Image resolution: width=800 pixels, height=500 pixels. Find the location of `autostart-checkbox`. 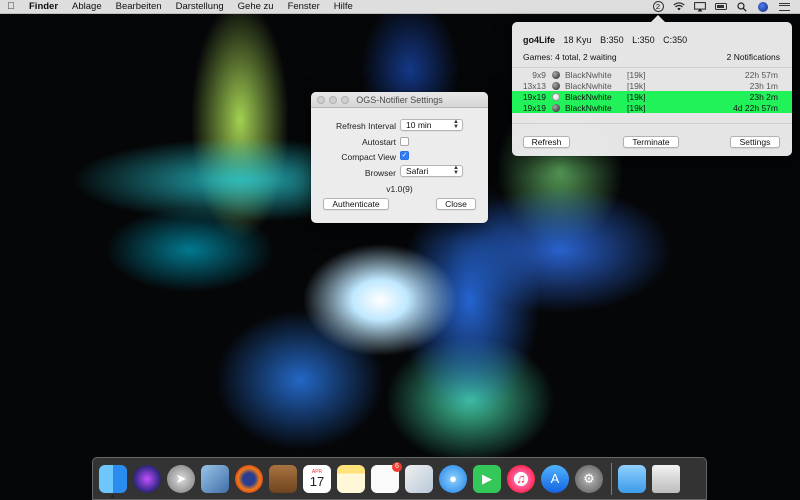

autostart-checkbox is located at coordinates (404, 141).